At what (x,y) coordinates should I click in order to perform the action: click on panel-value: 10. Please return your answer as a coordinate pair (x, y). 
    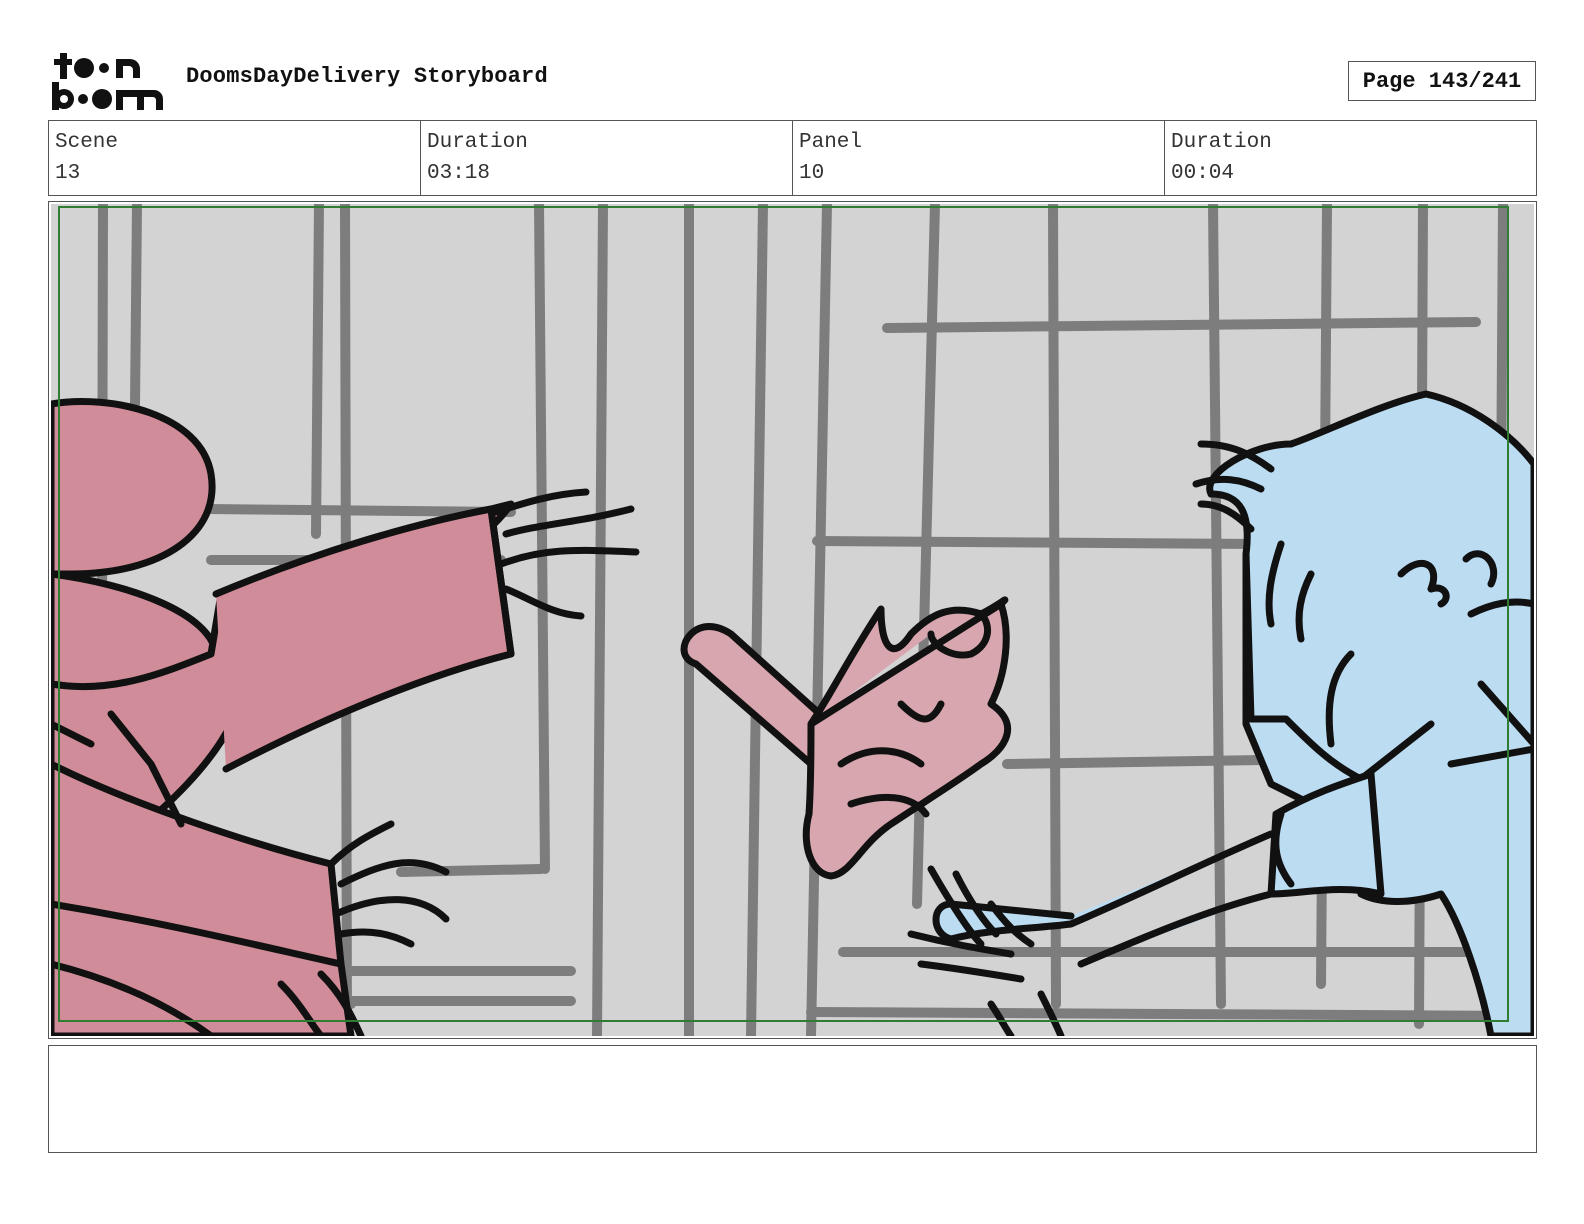
    Looking at the image, I should click on (812, 173).